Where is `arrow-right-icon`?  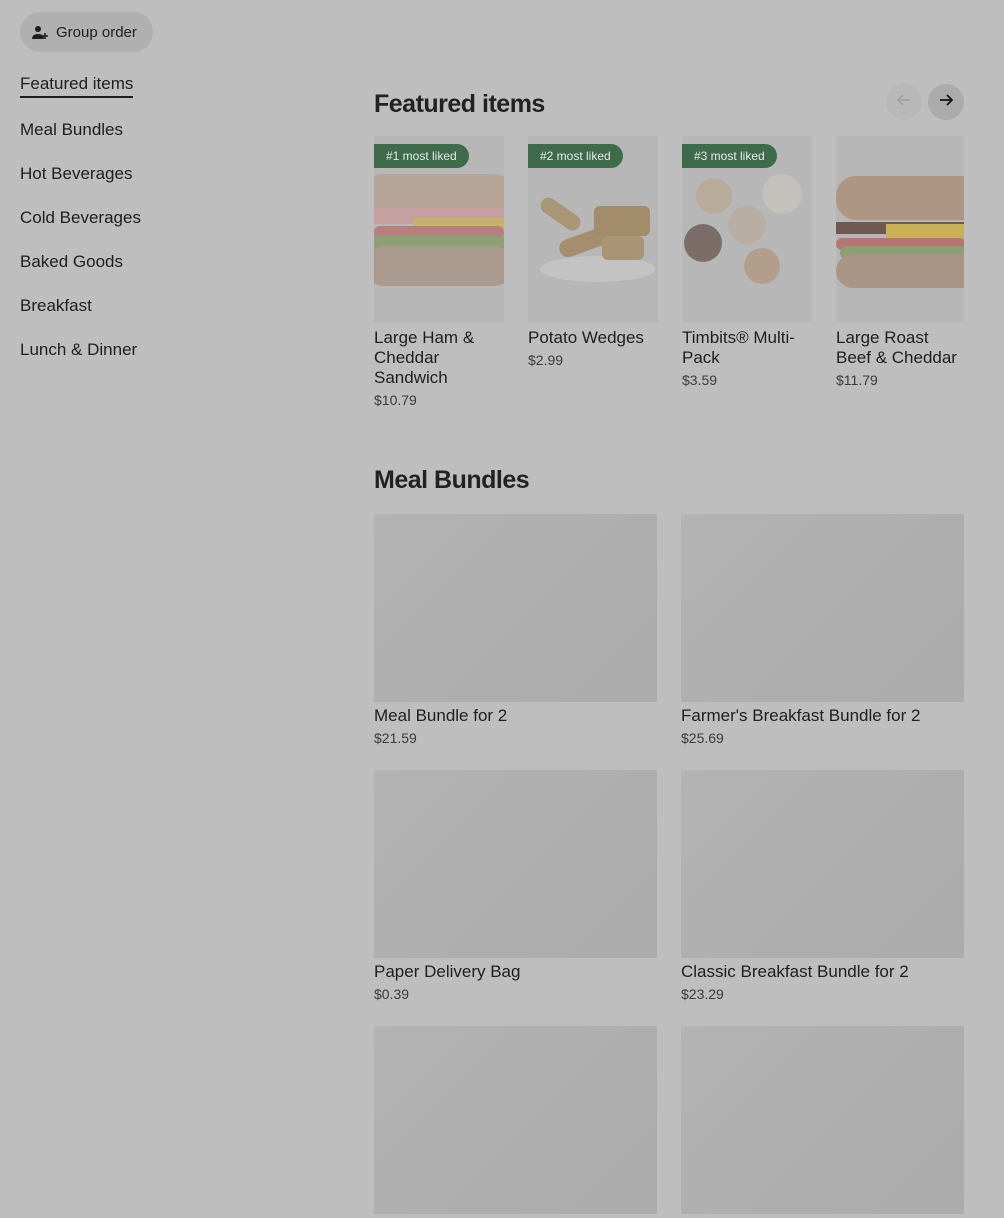 arrow-right-icon is located at coordinates (946, 102).